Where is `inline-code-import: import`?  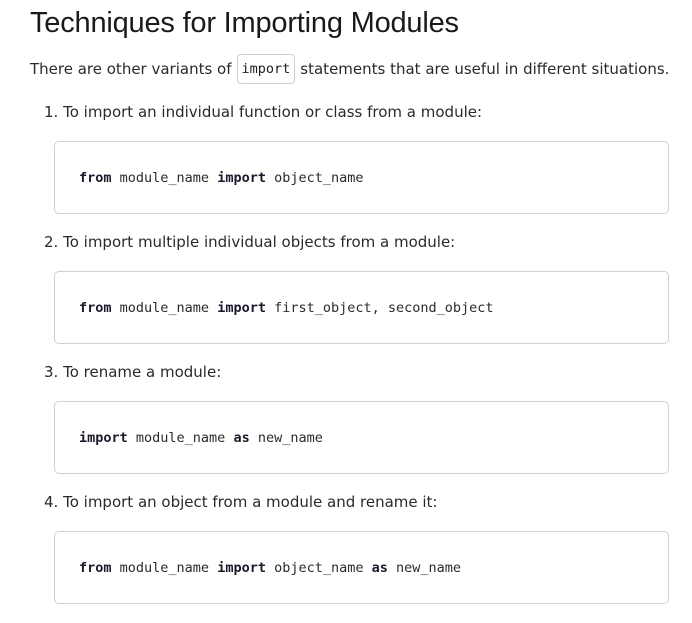
inline-code-import: import is located at coordinates (266, 69).